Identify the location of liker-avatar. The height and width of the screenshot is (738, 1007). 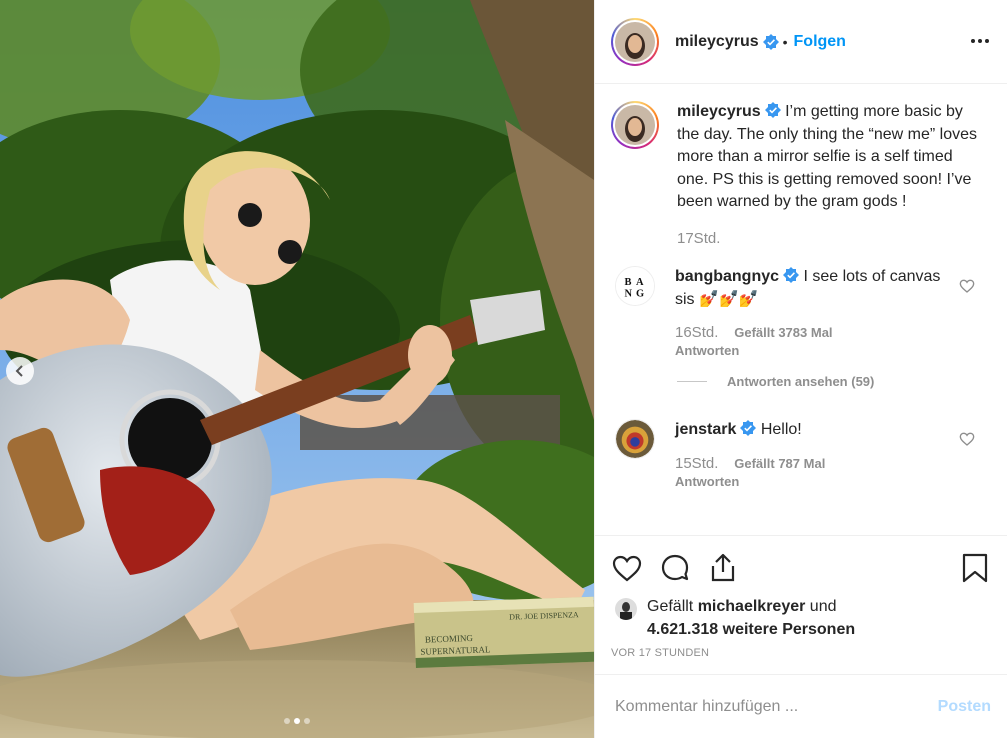
(626, 609).